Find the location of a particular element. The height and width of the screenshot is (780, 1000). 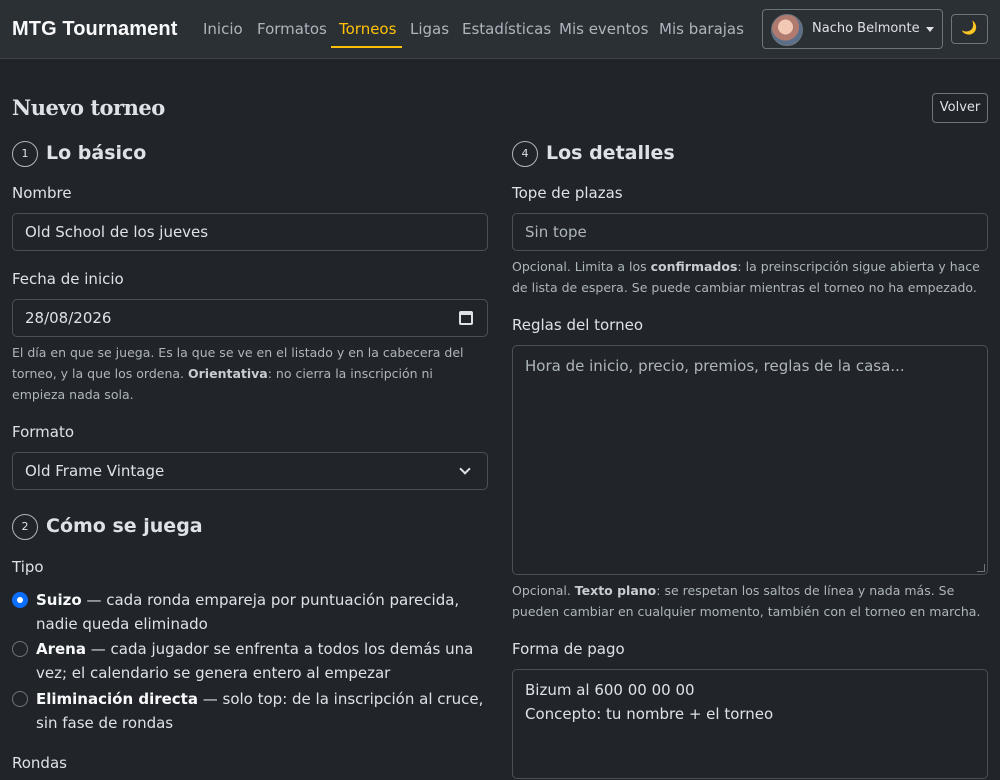

brand-logo: MTG Tournament is located at coordinates (94, 29).